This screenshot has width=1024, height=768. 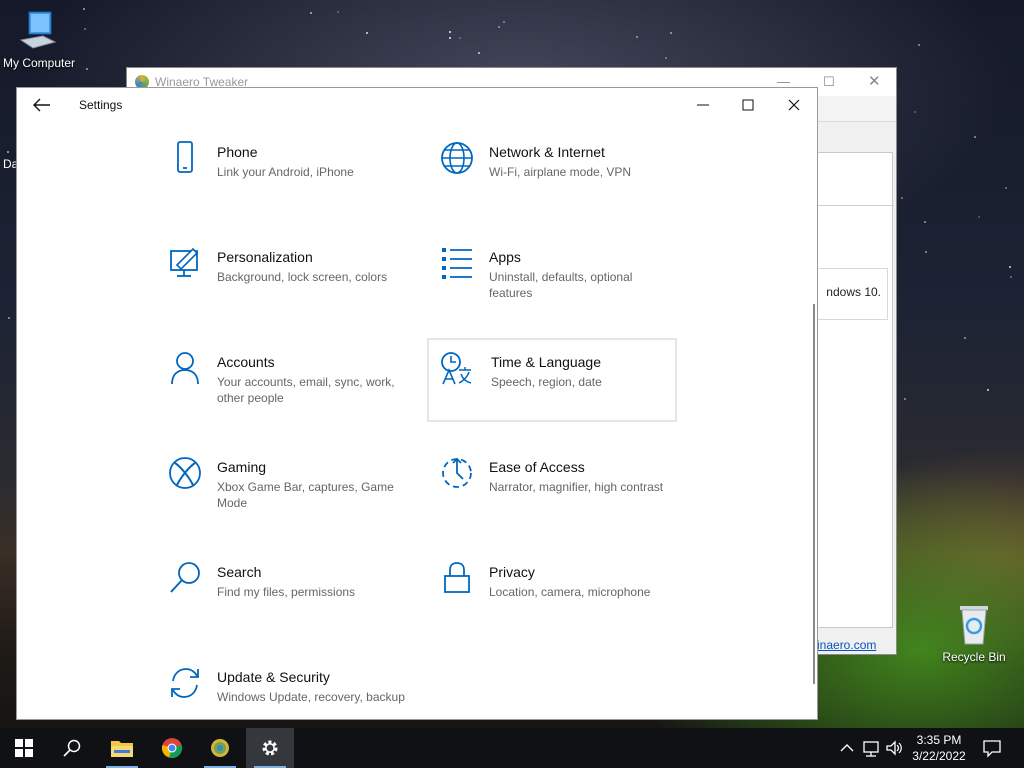 I want to click on clock-date: 3/22/2022, so click(x=939, y=756).